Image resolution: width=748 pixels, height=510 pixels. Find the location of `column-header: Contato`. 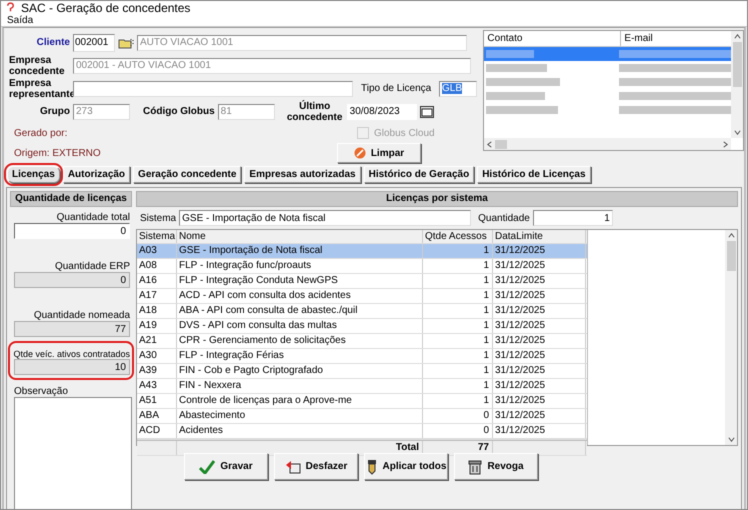

column-header: Contato is located at coordinates (553, 38).